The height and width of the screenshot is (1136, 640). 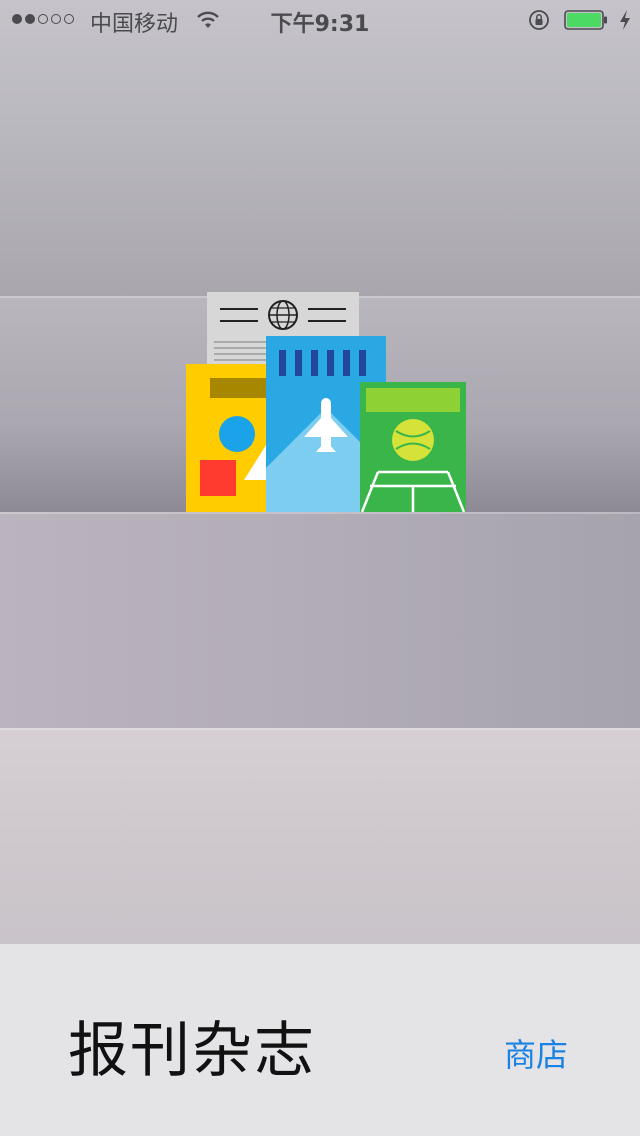 I want to click on charging-bolt-icon, so click(x=625, y=20).